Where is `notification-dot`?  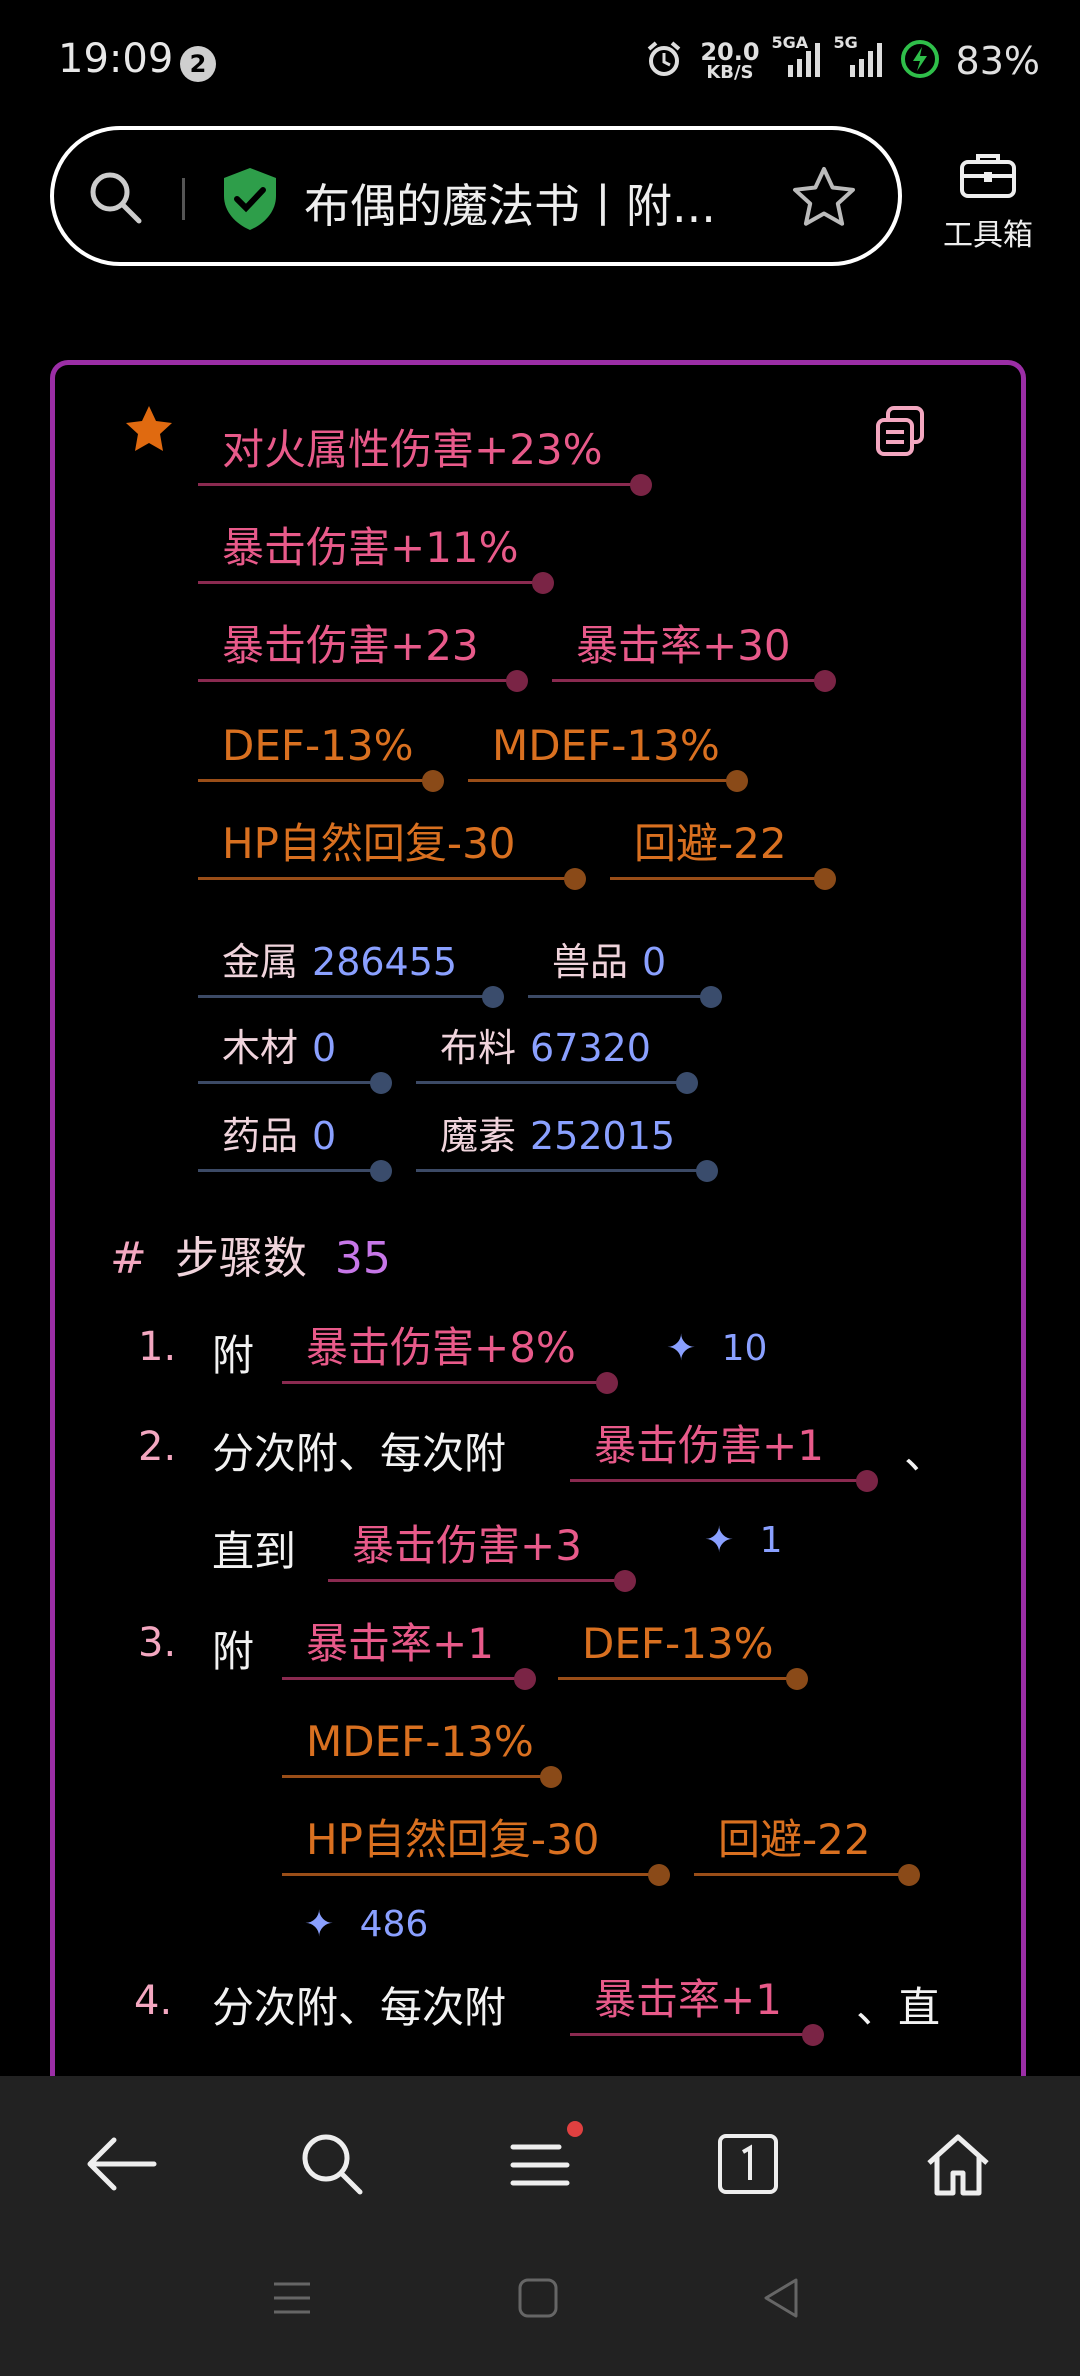
notification-dot is located at coordinates (575, 2129).